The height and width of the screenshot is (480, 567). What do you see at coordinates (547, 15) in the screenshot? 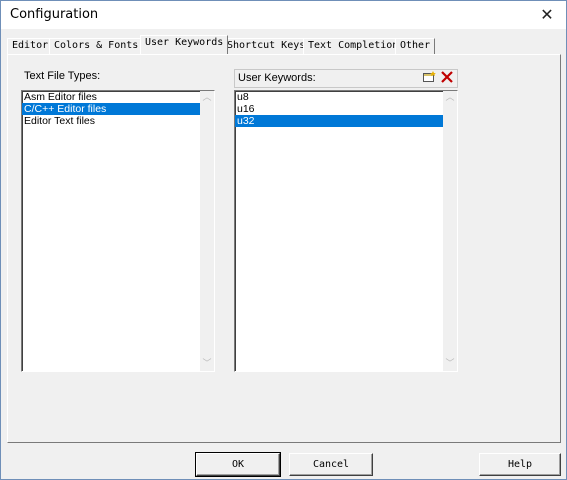
I see `close-icon: ✕` at bounding box center [547, 15].